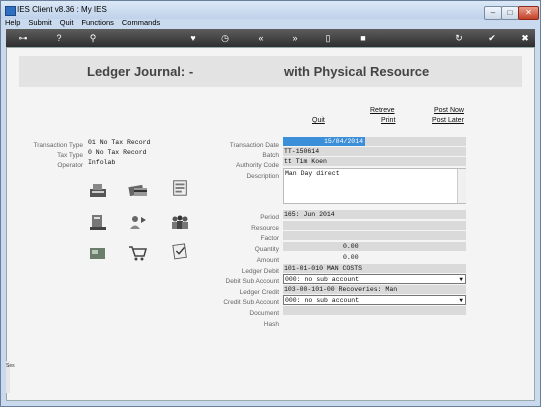 This screenshot has width=541, height=407. Describe the element at coordinates (12, 22) in the screenshot. I see `menu-help: Help` at that location.